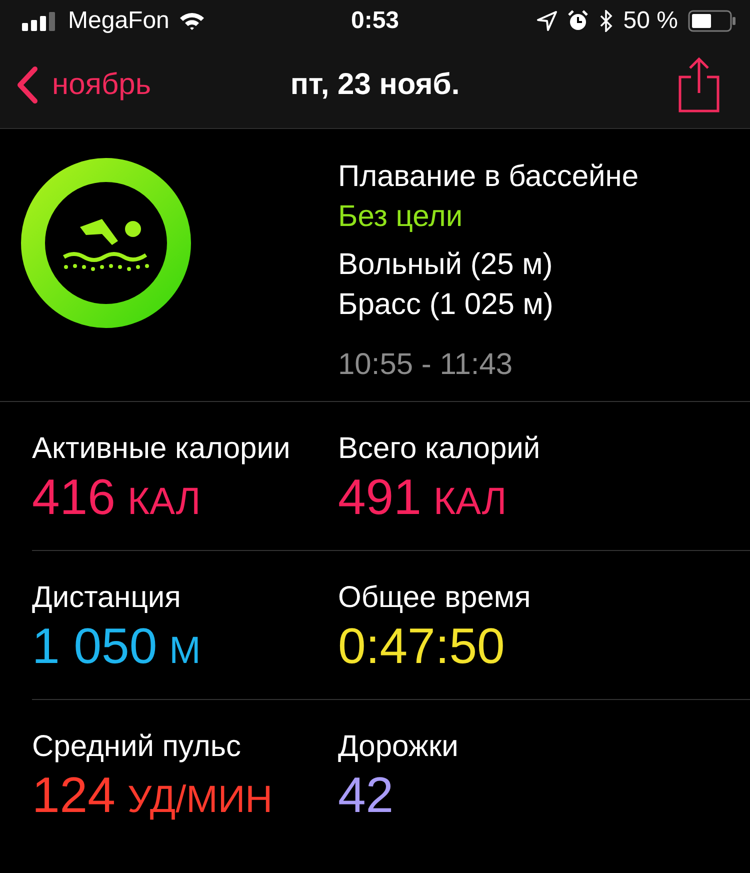 This screenshot has height=873, width=750. Describe the element at coordinates (421, 646) in the screenshot. I see `metric-value: 0:47:50` at that location.